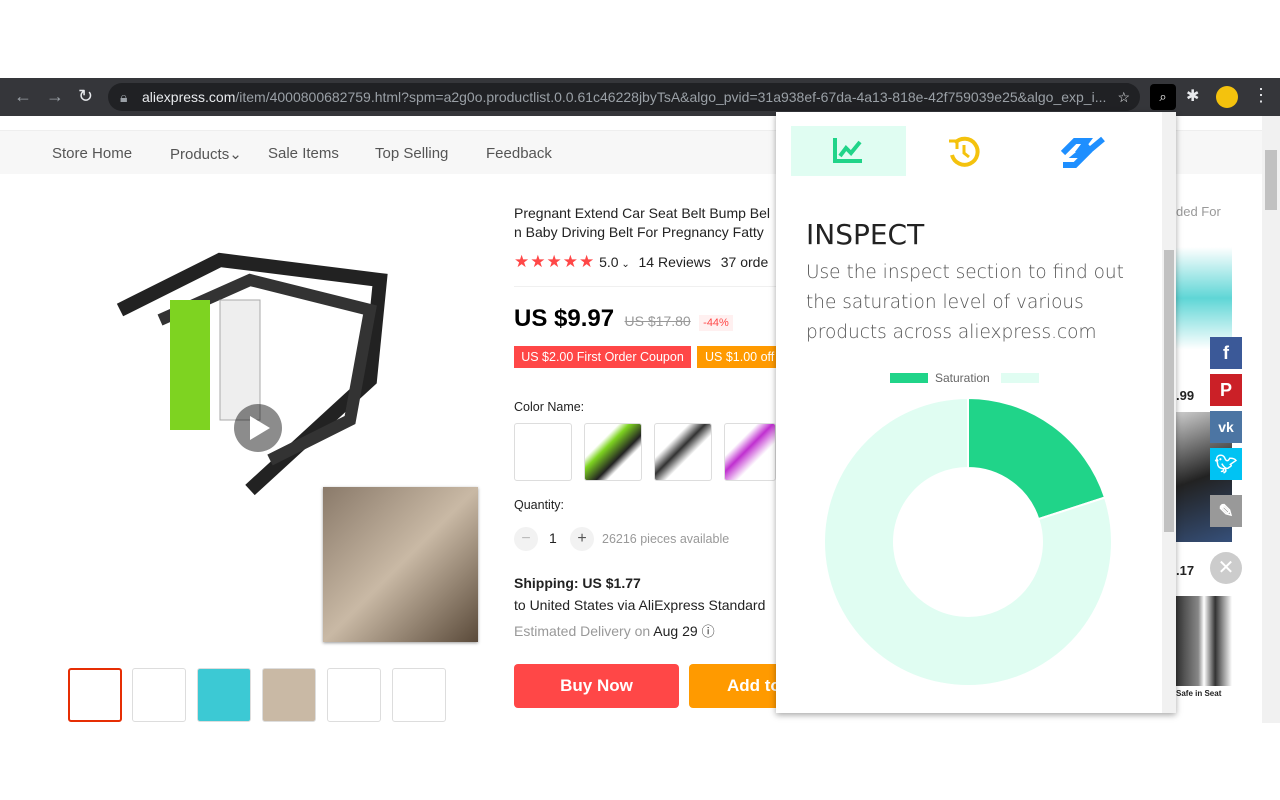 This screenshot has height=800, width=1280. I want to click on nav-top-selling: Top Selling, so click(411, 153).